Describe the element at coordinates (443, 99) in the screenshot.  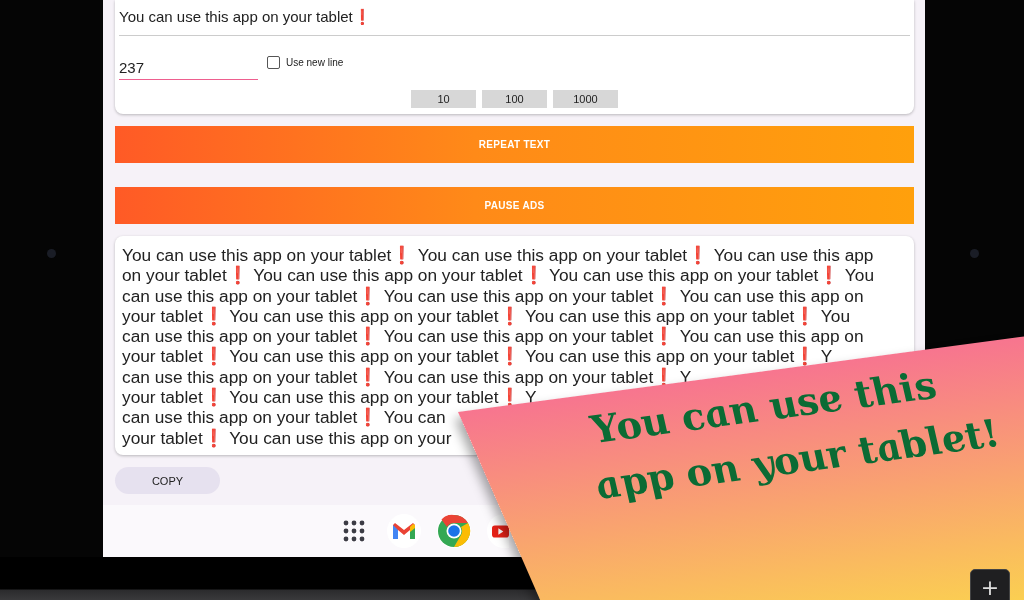
I see `preset-button: 10` at that location.